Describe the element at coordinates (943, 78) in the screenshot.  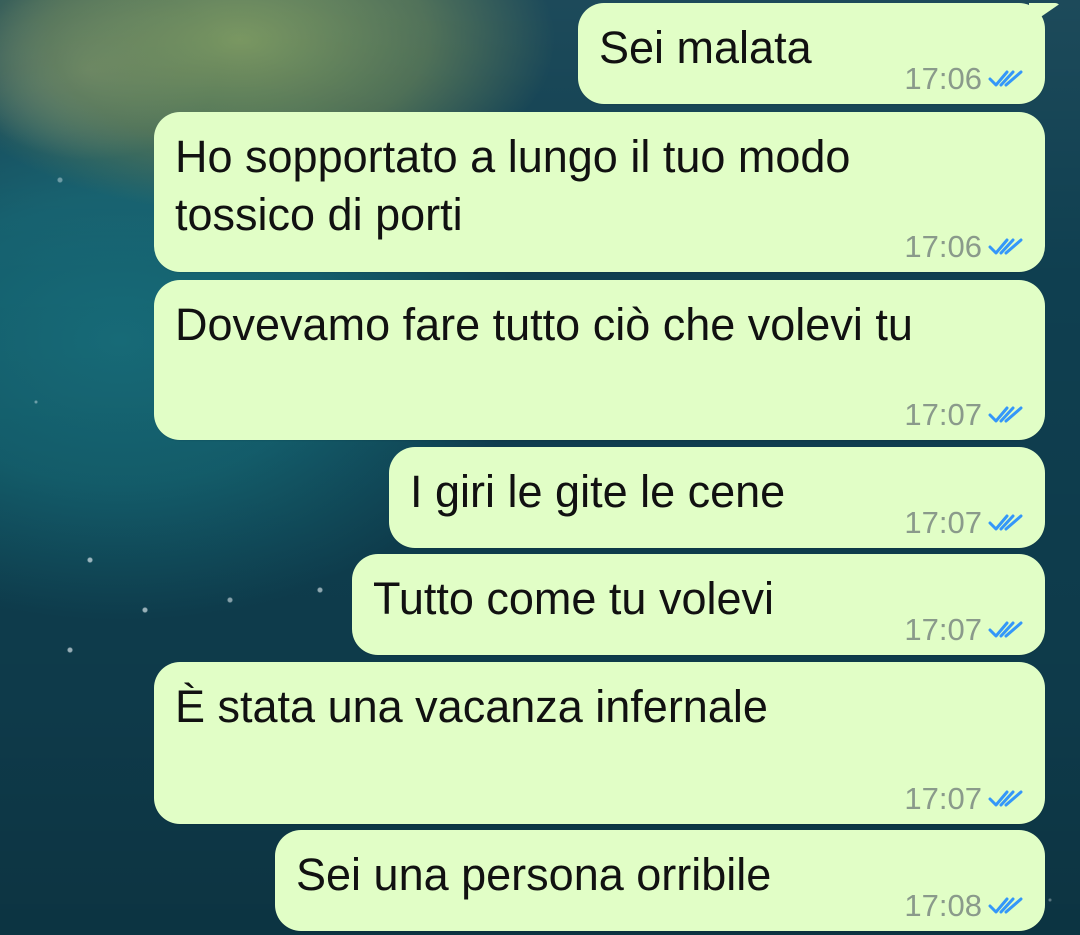
I see `message-time-1: 17:06` at that location.